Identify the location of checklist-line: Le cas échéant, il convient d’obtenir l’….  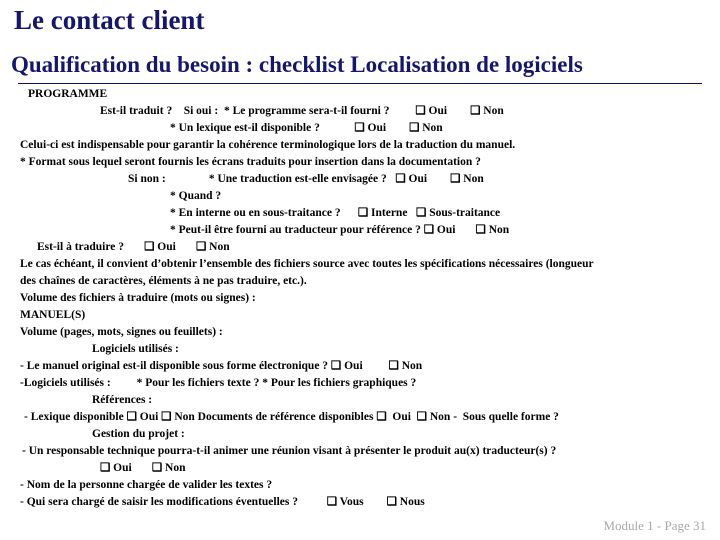
(307, 264).